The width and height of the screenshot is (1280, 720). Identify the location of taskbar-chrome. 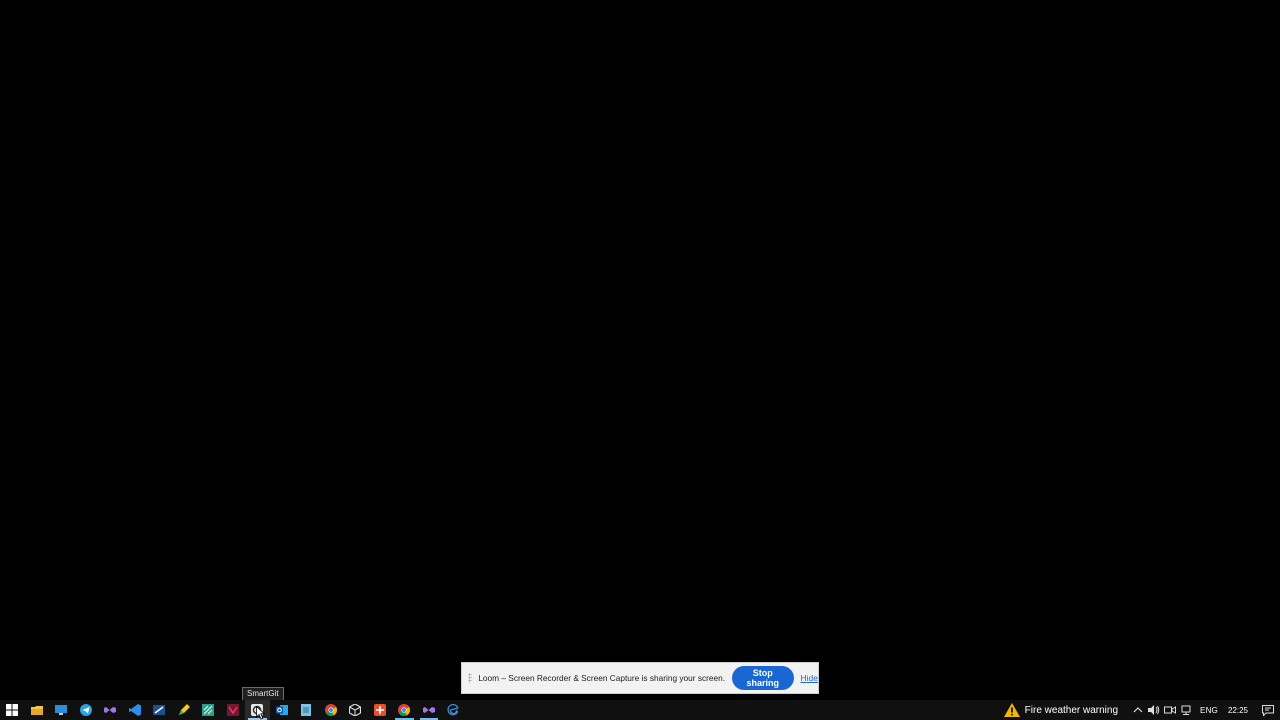
(331, 710).